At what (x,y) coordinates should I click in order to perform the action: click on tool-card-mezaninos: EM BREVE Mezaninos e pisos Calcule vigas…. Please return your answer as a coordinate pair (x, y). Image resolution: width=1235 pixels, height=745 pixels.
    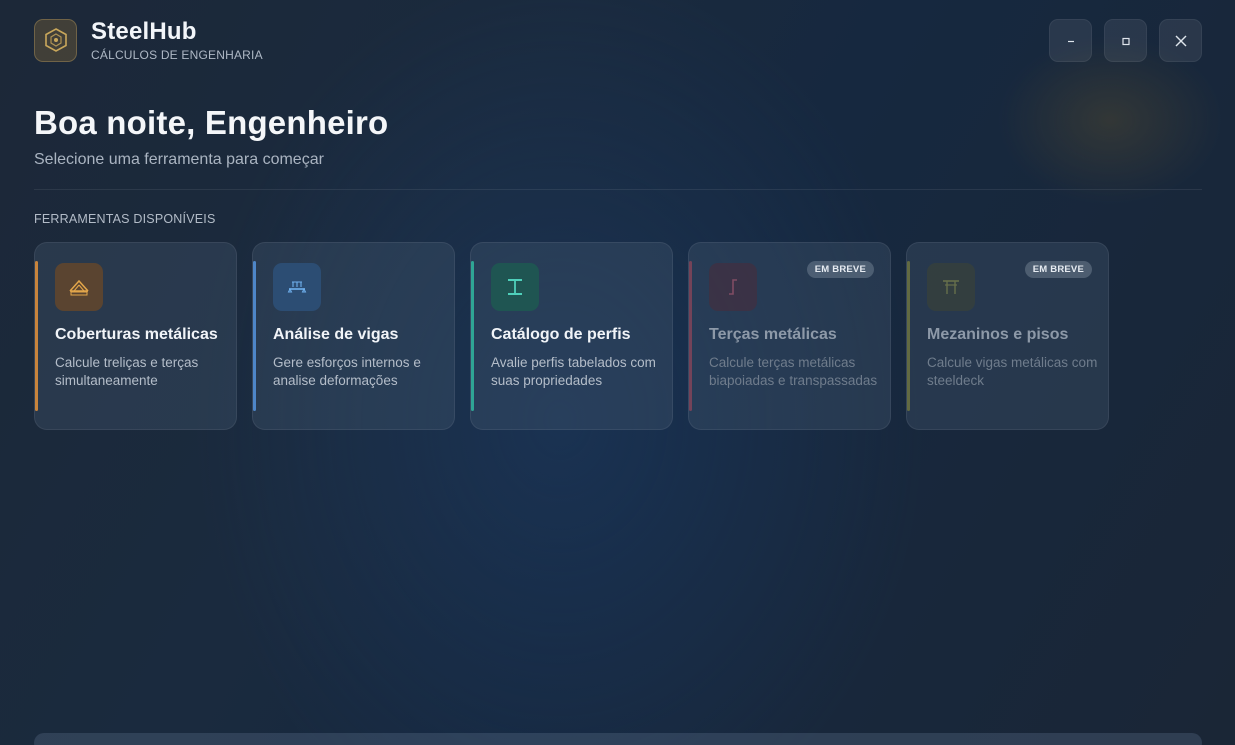
    Looking at the image, I should click on (1007, 336).